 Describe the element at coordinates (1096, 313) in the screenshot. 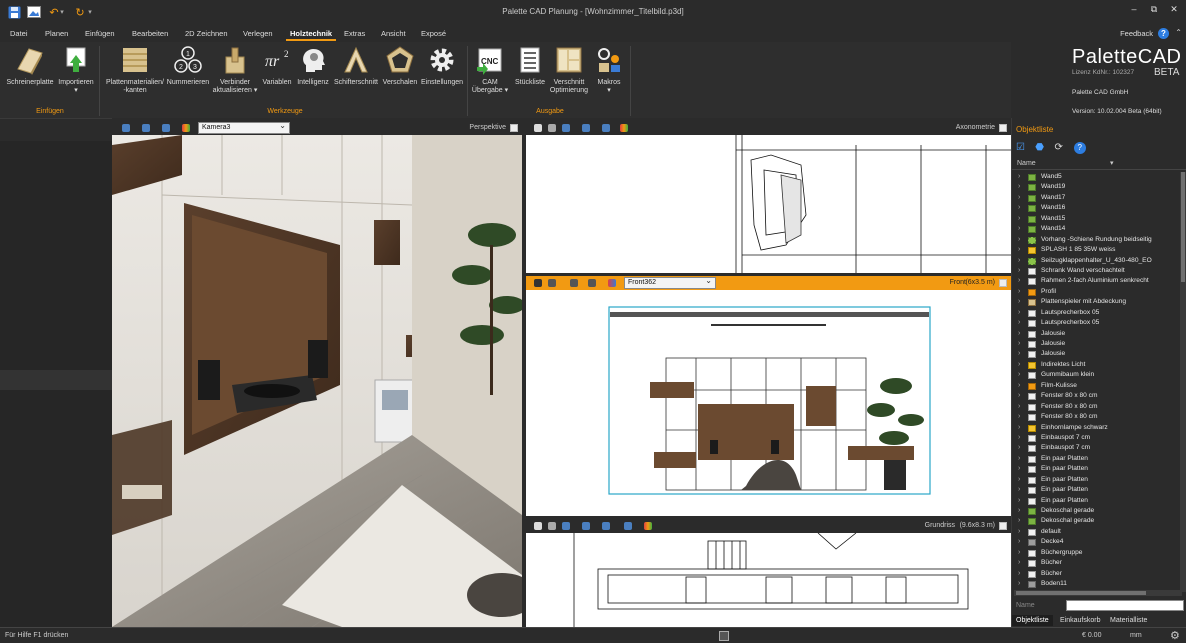

I see `tree-item: › Lautsprecherbox 05` at that location.